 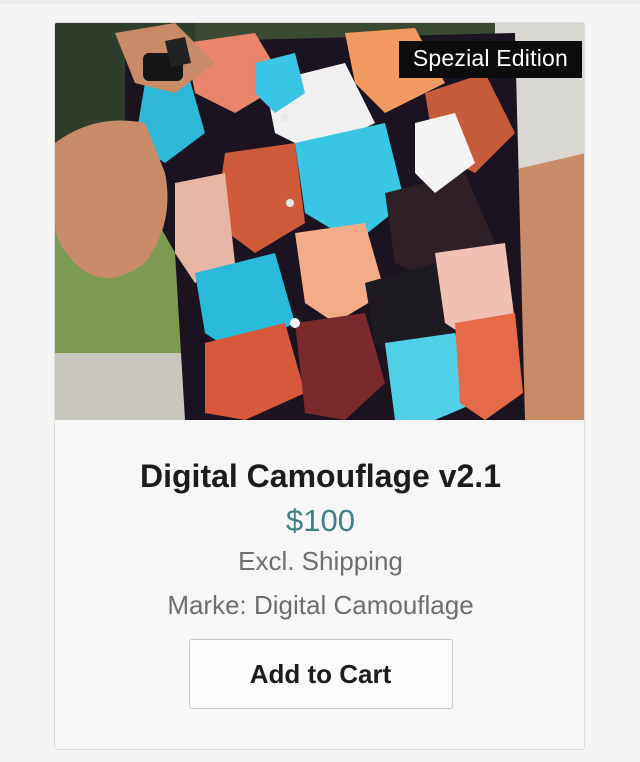 What do you see at coordinates (490, 59) in the screenshot?
I see `special-edition-badge: Spezial Edition` at bounding box center [490, 59].